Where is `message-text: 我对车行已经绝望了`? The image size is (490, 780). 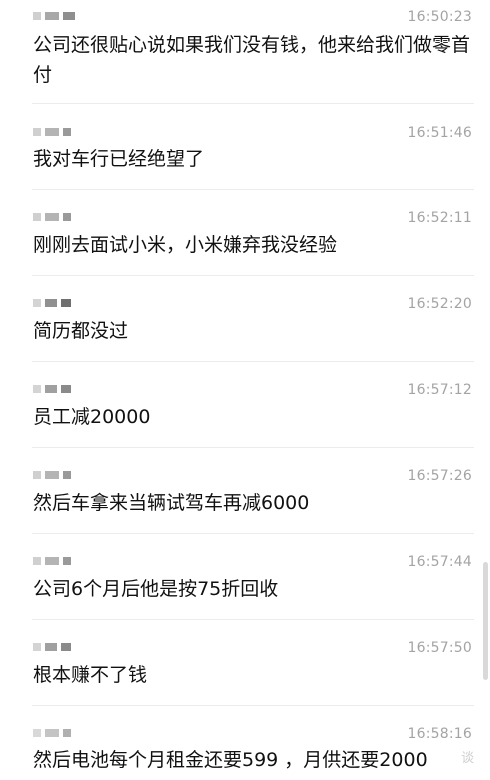
message-text: 我对车行已经绝望了 is located at coordinates (119, 159).